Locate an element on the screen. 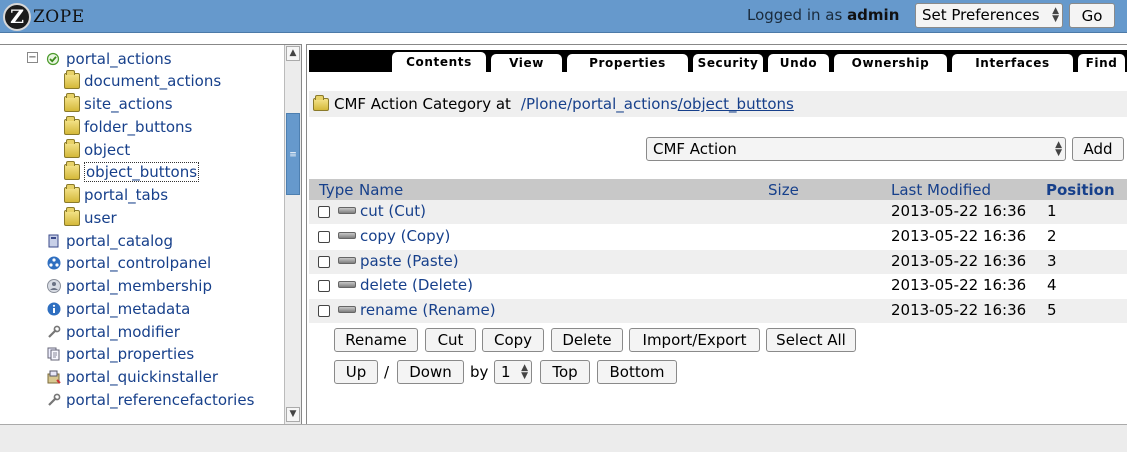 This screenshot has width=1127, height=452. tree-item-portal-actions: portal_actions is located at coordinates (109, 58).